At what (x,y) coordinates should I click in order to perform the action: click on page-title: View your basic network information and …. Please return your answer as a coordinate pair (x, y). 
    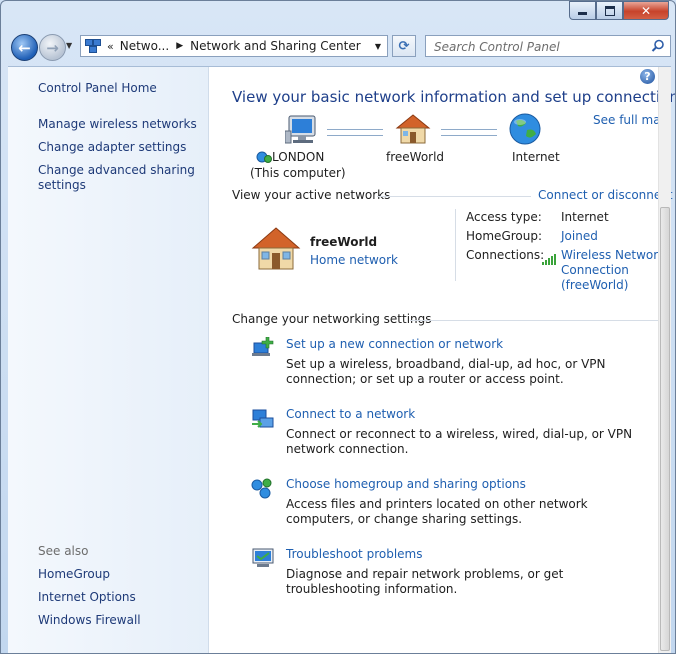
    Looking at the image, I should click on (454, 97).